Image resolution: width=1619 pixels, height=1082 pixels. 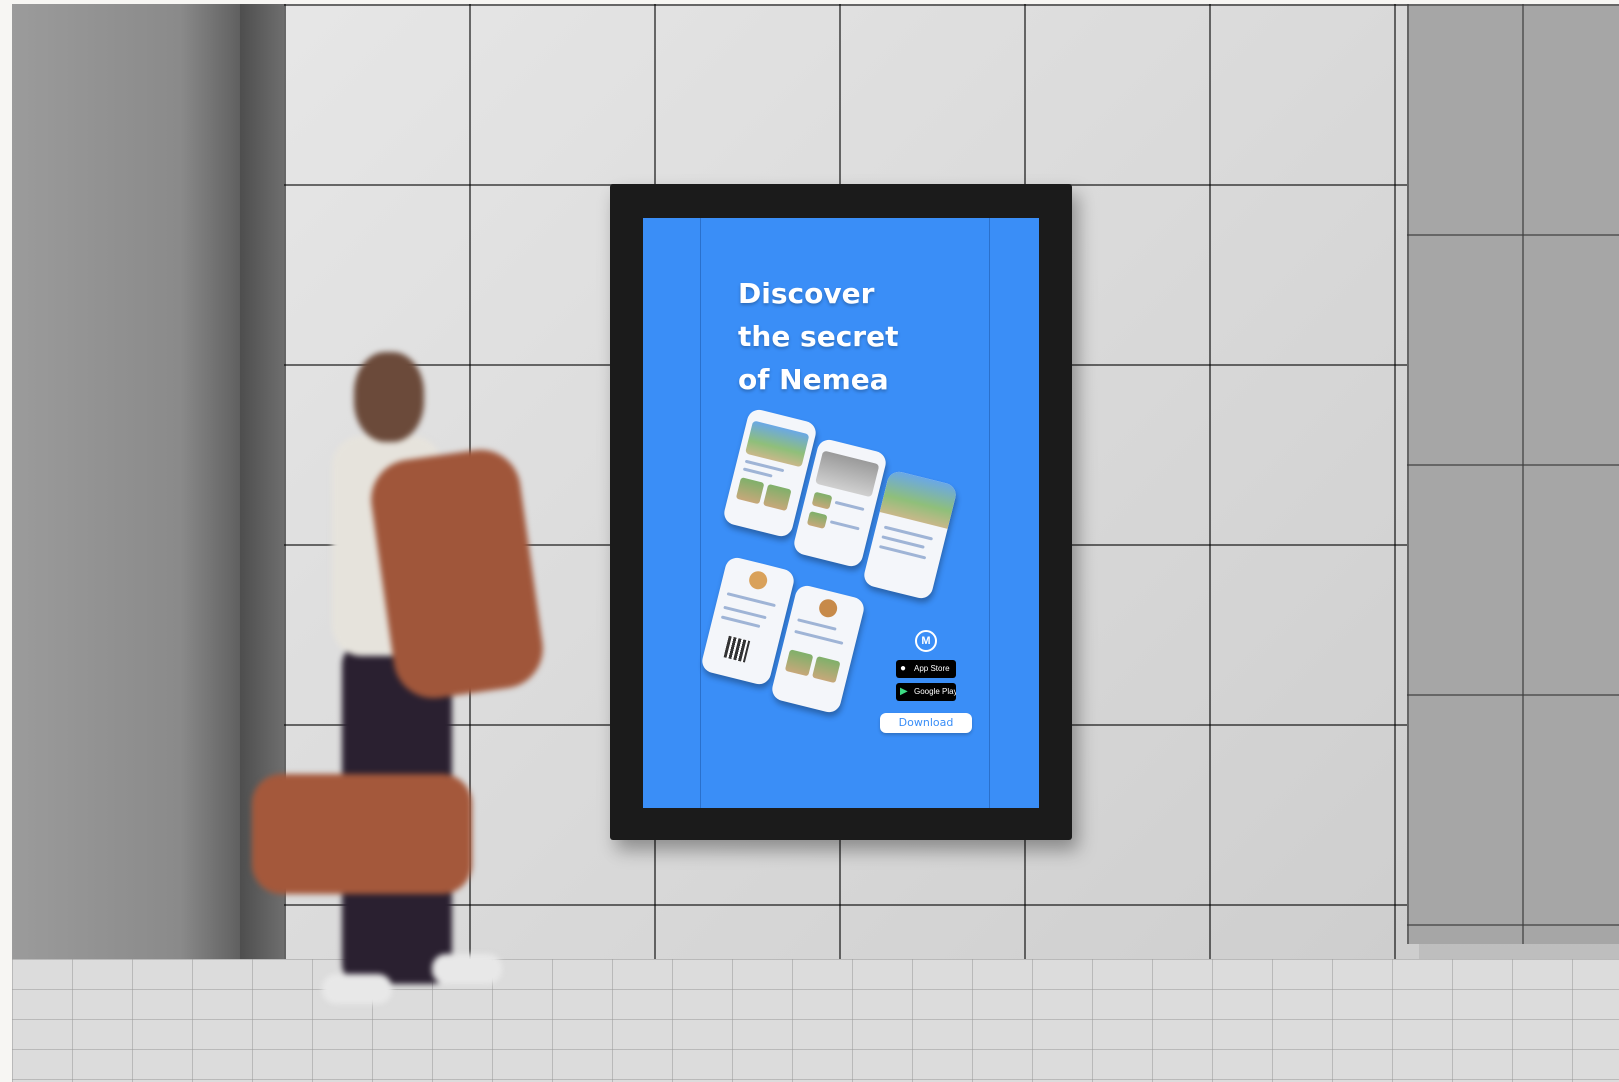 I want to click on shoulder-bag, so click(x=457, y=574).